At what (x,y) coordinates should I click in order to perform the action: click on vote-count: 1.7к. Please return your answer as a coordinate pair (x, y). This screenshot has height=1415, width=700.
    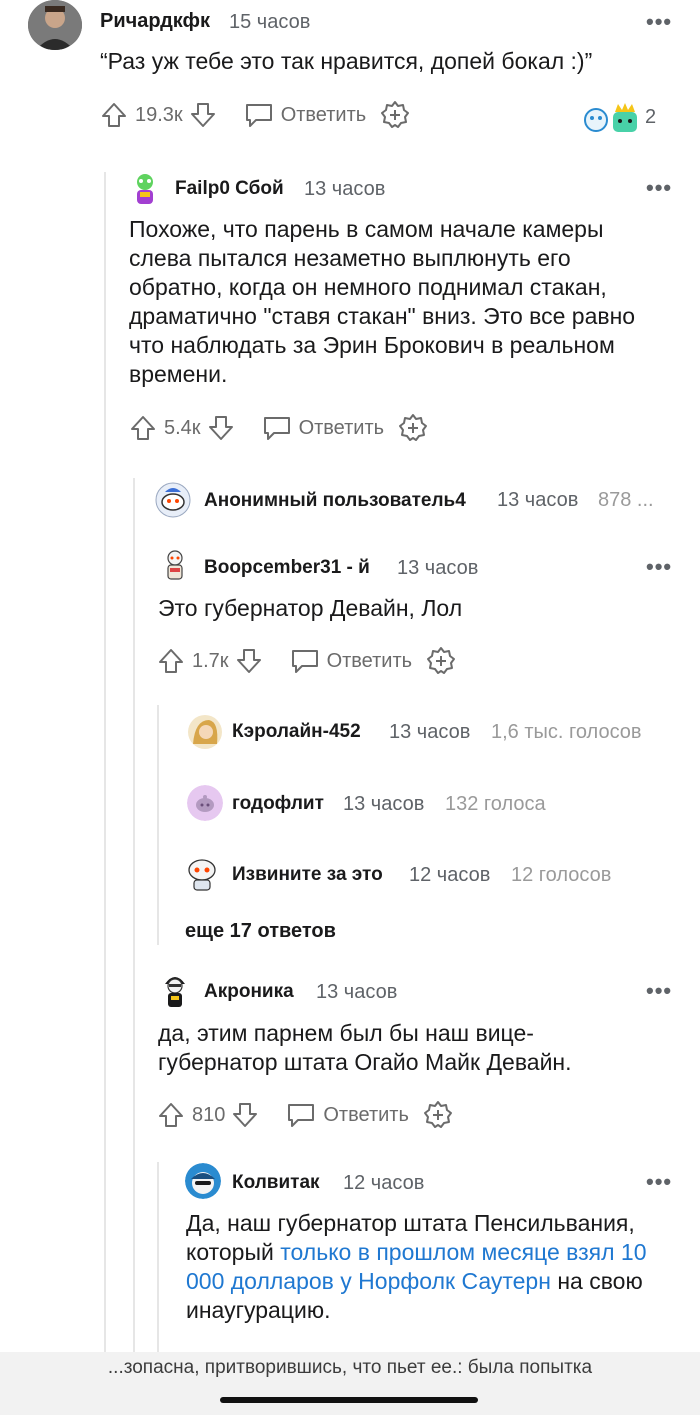
    Looking at the image, I should click on (210, 660).